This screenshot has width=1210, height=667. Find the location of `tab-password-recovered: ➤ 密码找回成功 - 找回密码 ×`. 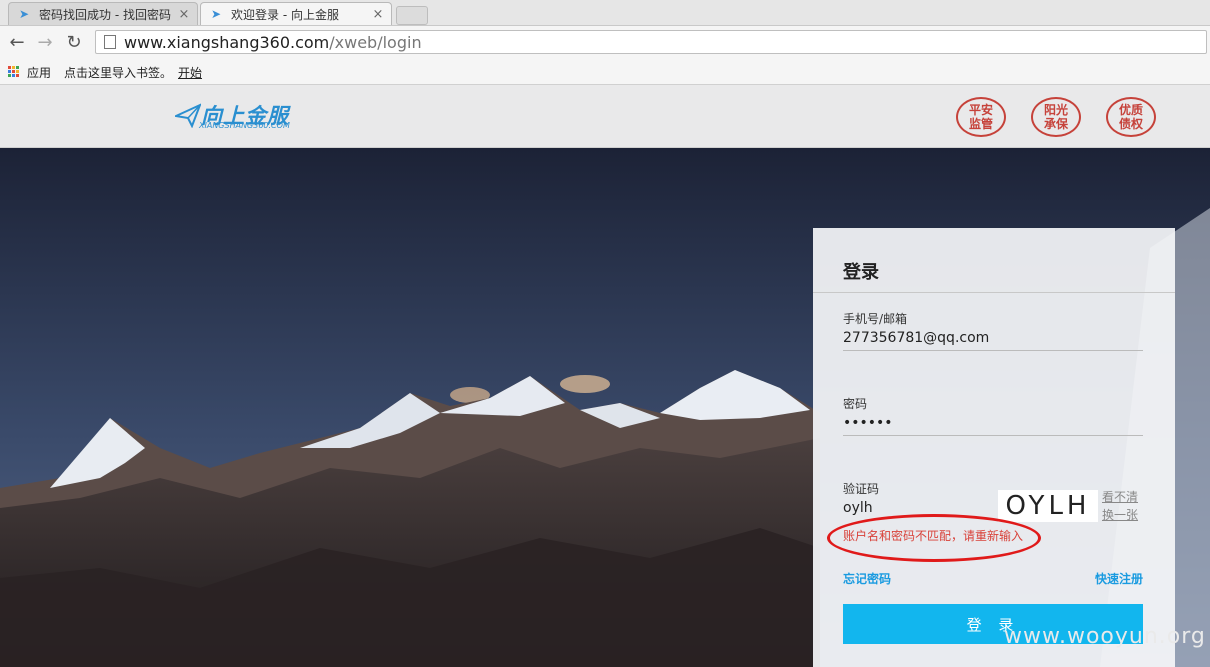

tab-password-recovered: ➤ 密码找回成功 - 找回密码 × is located at coordinates (103, 13).